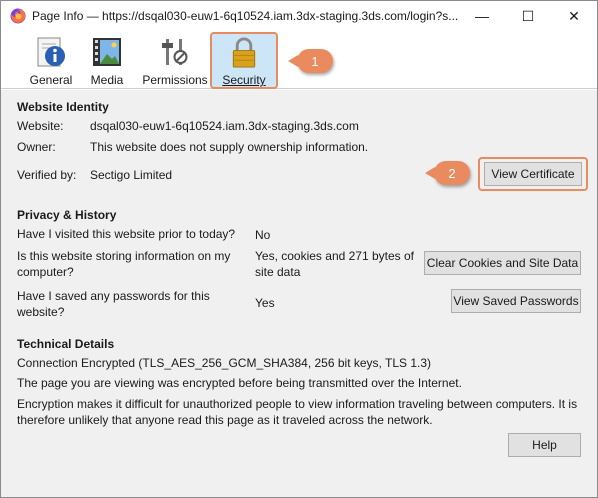  What do you see at coordinates (310, 61) in the screenshot?
I see `callout-badge-1: 1` at bounding box center [310, 61].